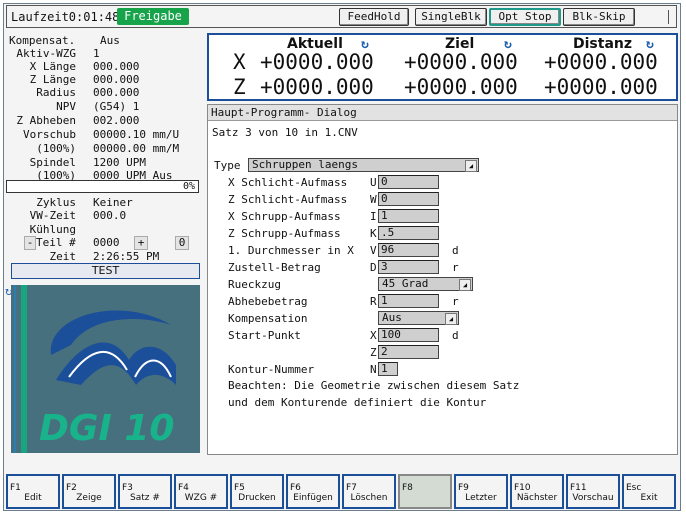 The width and height of the screenshot is (686, 514). What do you see at coordinates (42, 40) in the screenshot?
I see `kompensat-label: Kompensat.` at bounding box center [42, 40].